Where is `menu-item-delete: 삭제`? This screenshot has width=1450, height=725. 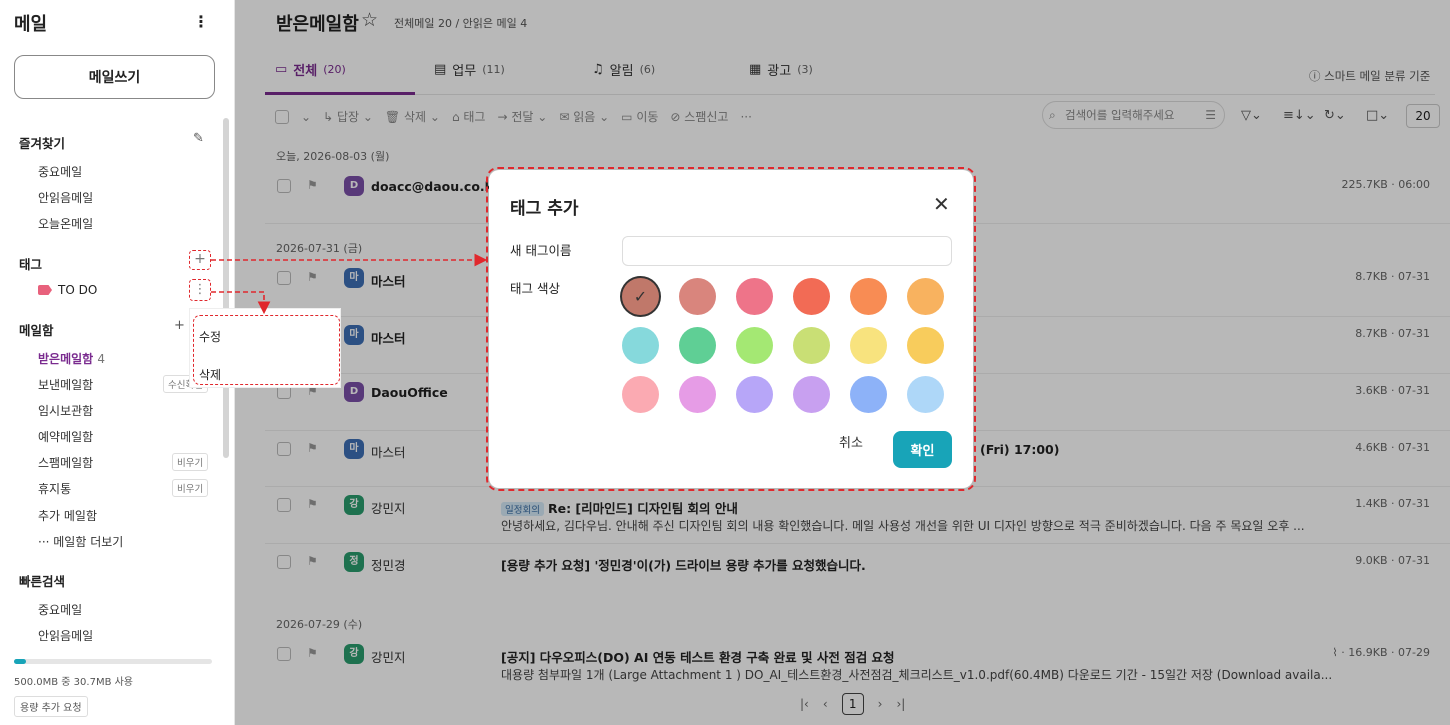 menu-item-delete: 삭제 is located at coordinates (210, 374).